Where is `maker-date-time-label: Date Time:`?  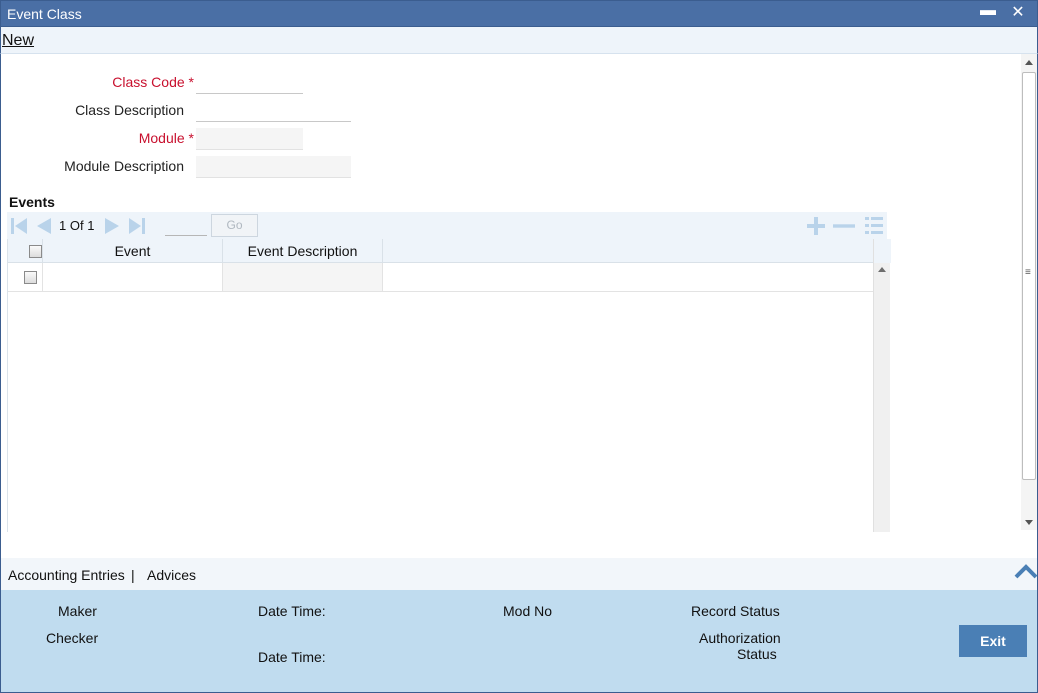 maker-date-time-label: Date Time: is located at coordinates (292, 611).